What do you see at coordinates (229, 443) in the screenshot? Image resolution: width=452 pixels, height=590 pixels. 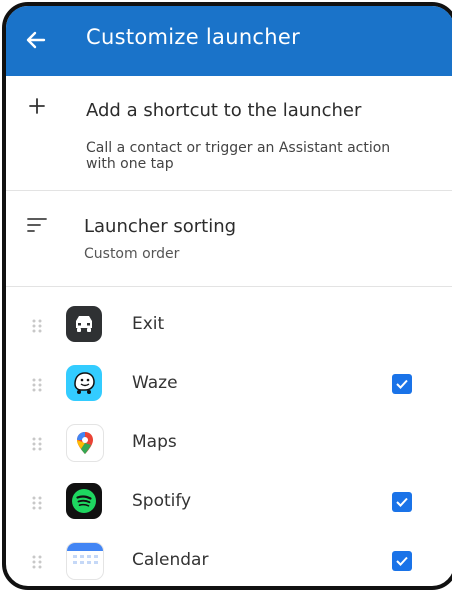 I see `app-row-maps: Maps` at bounding box center [229, 443].